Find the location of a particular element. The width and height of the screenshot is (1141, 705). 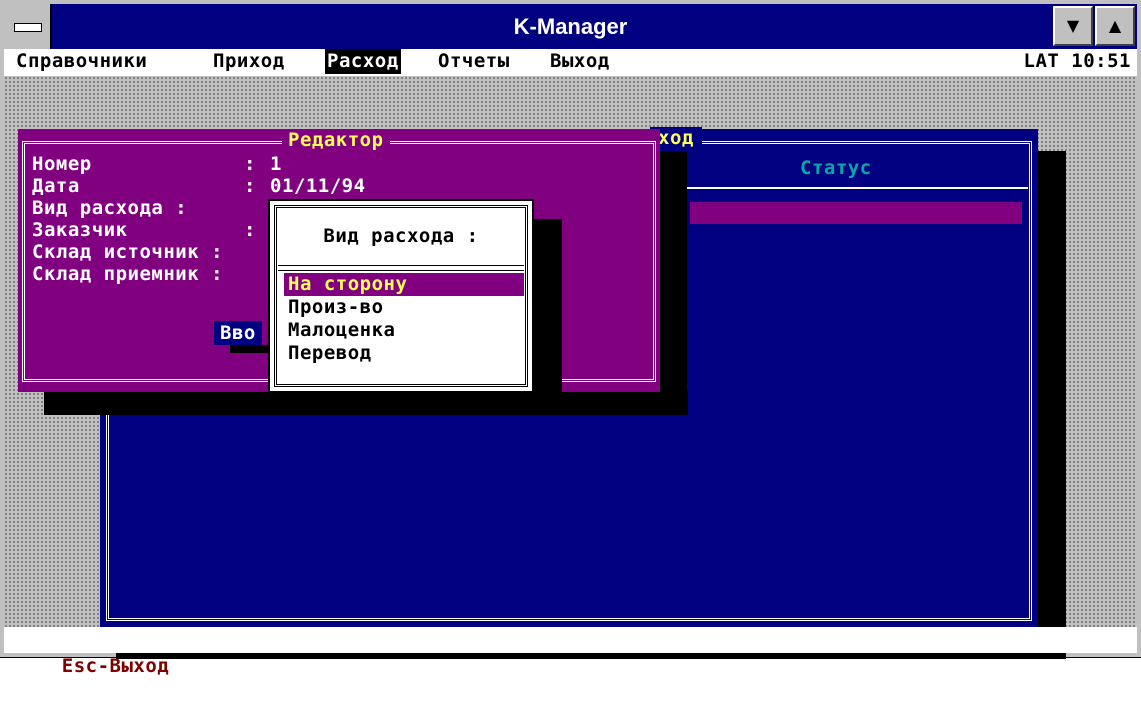

menu-exit: Выход is located at coordinates (580, 61).